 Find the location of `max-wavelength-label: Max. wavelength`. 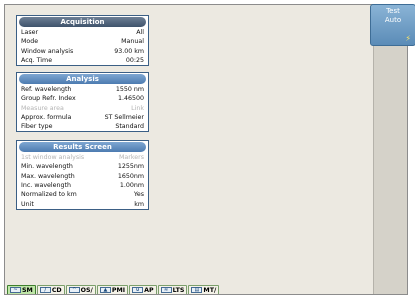

max-wavelength-label: Max. wavelength is located at coordinates (48, 176).